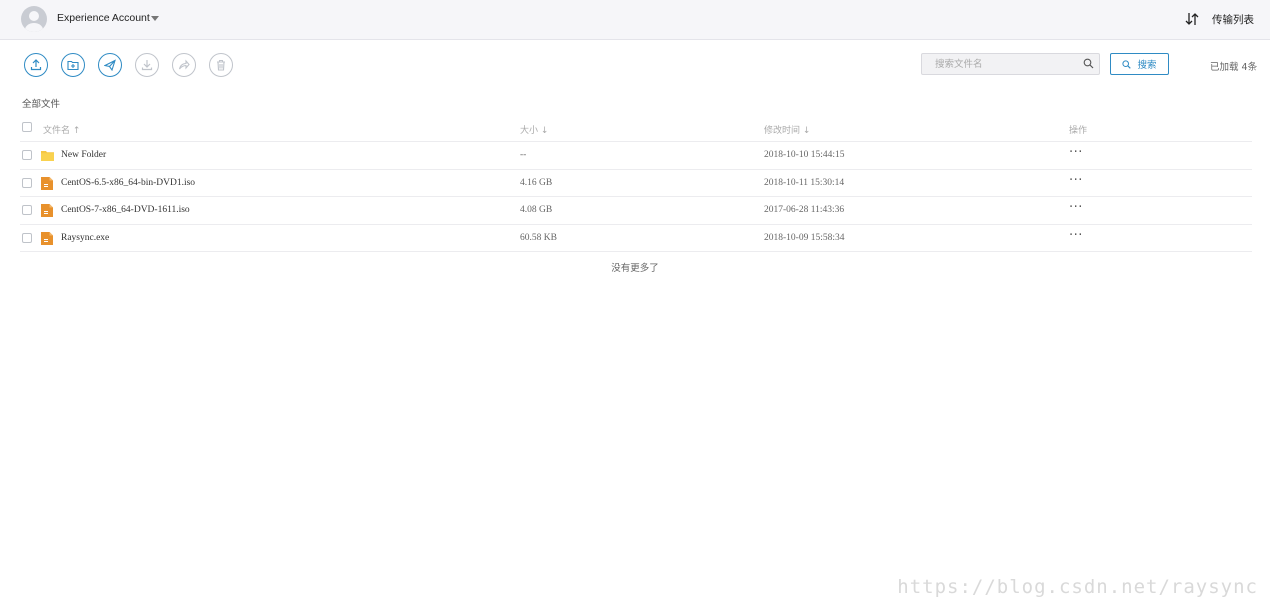  What do you see at coordinates (997, 64) in the screenshot?
I see `search-input` at bounding box center [997, 64].